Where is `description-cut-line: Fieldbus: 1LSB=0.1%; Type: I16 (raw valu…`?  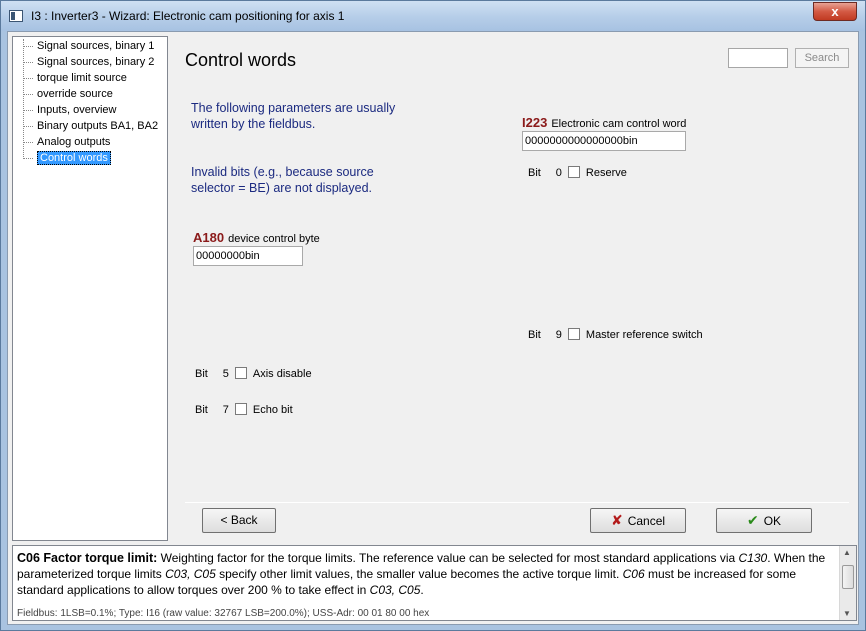 description-cut-line: Fieldbus: 1LSB=0.1%; Type: I16 (raw valu… is located at coordinates (223, 613).